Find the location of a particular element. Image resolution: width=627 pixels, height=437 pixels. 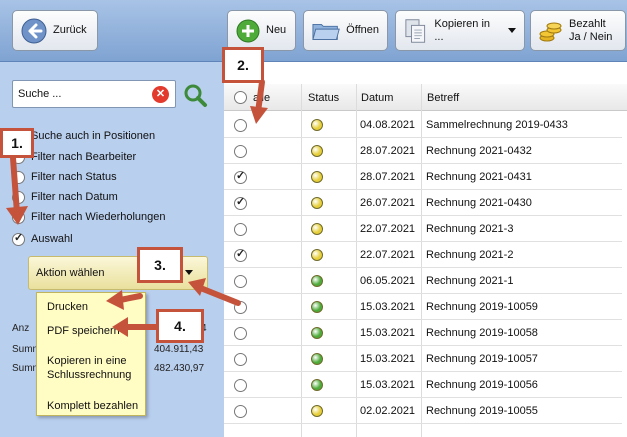

paid-toggle-button: Bezahlt Ja / Nein is located at coordinates (578, 30).